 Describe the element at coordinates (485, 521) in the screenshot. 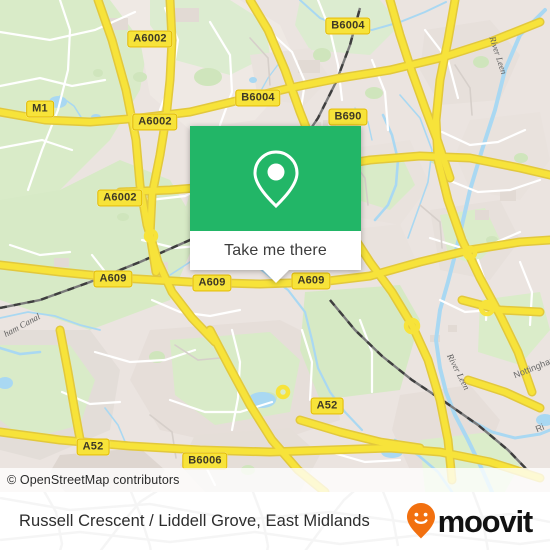

I see `moovit-wordmark: moovit` at that location.